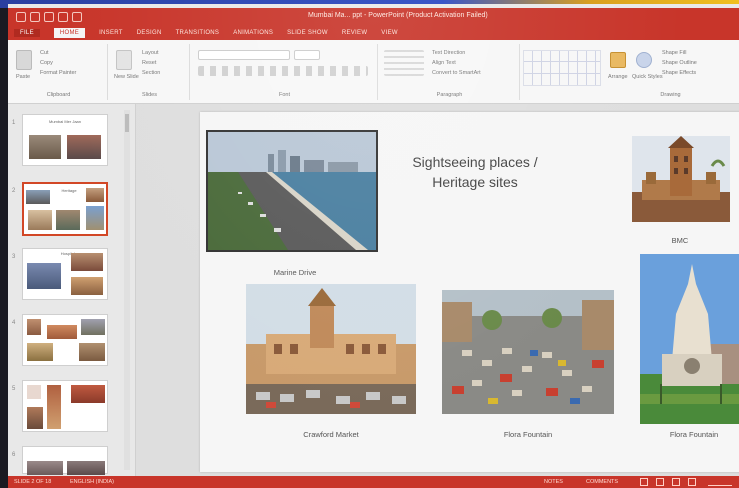  What do you see at coordinates (618, 77) in the screenshot?
I see `arrange-button: Arrange` at bounding box center [618, 77].